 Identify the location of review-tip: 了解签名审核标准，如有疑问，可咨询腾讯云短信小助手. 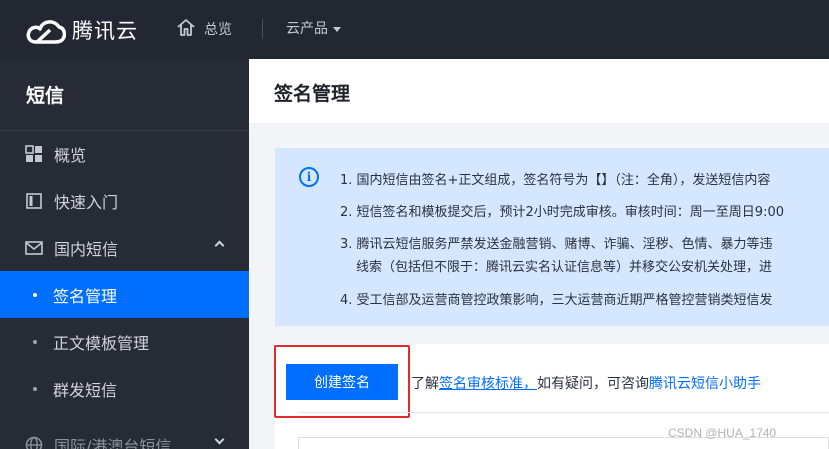
(586, 383).